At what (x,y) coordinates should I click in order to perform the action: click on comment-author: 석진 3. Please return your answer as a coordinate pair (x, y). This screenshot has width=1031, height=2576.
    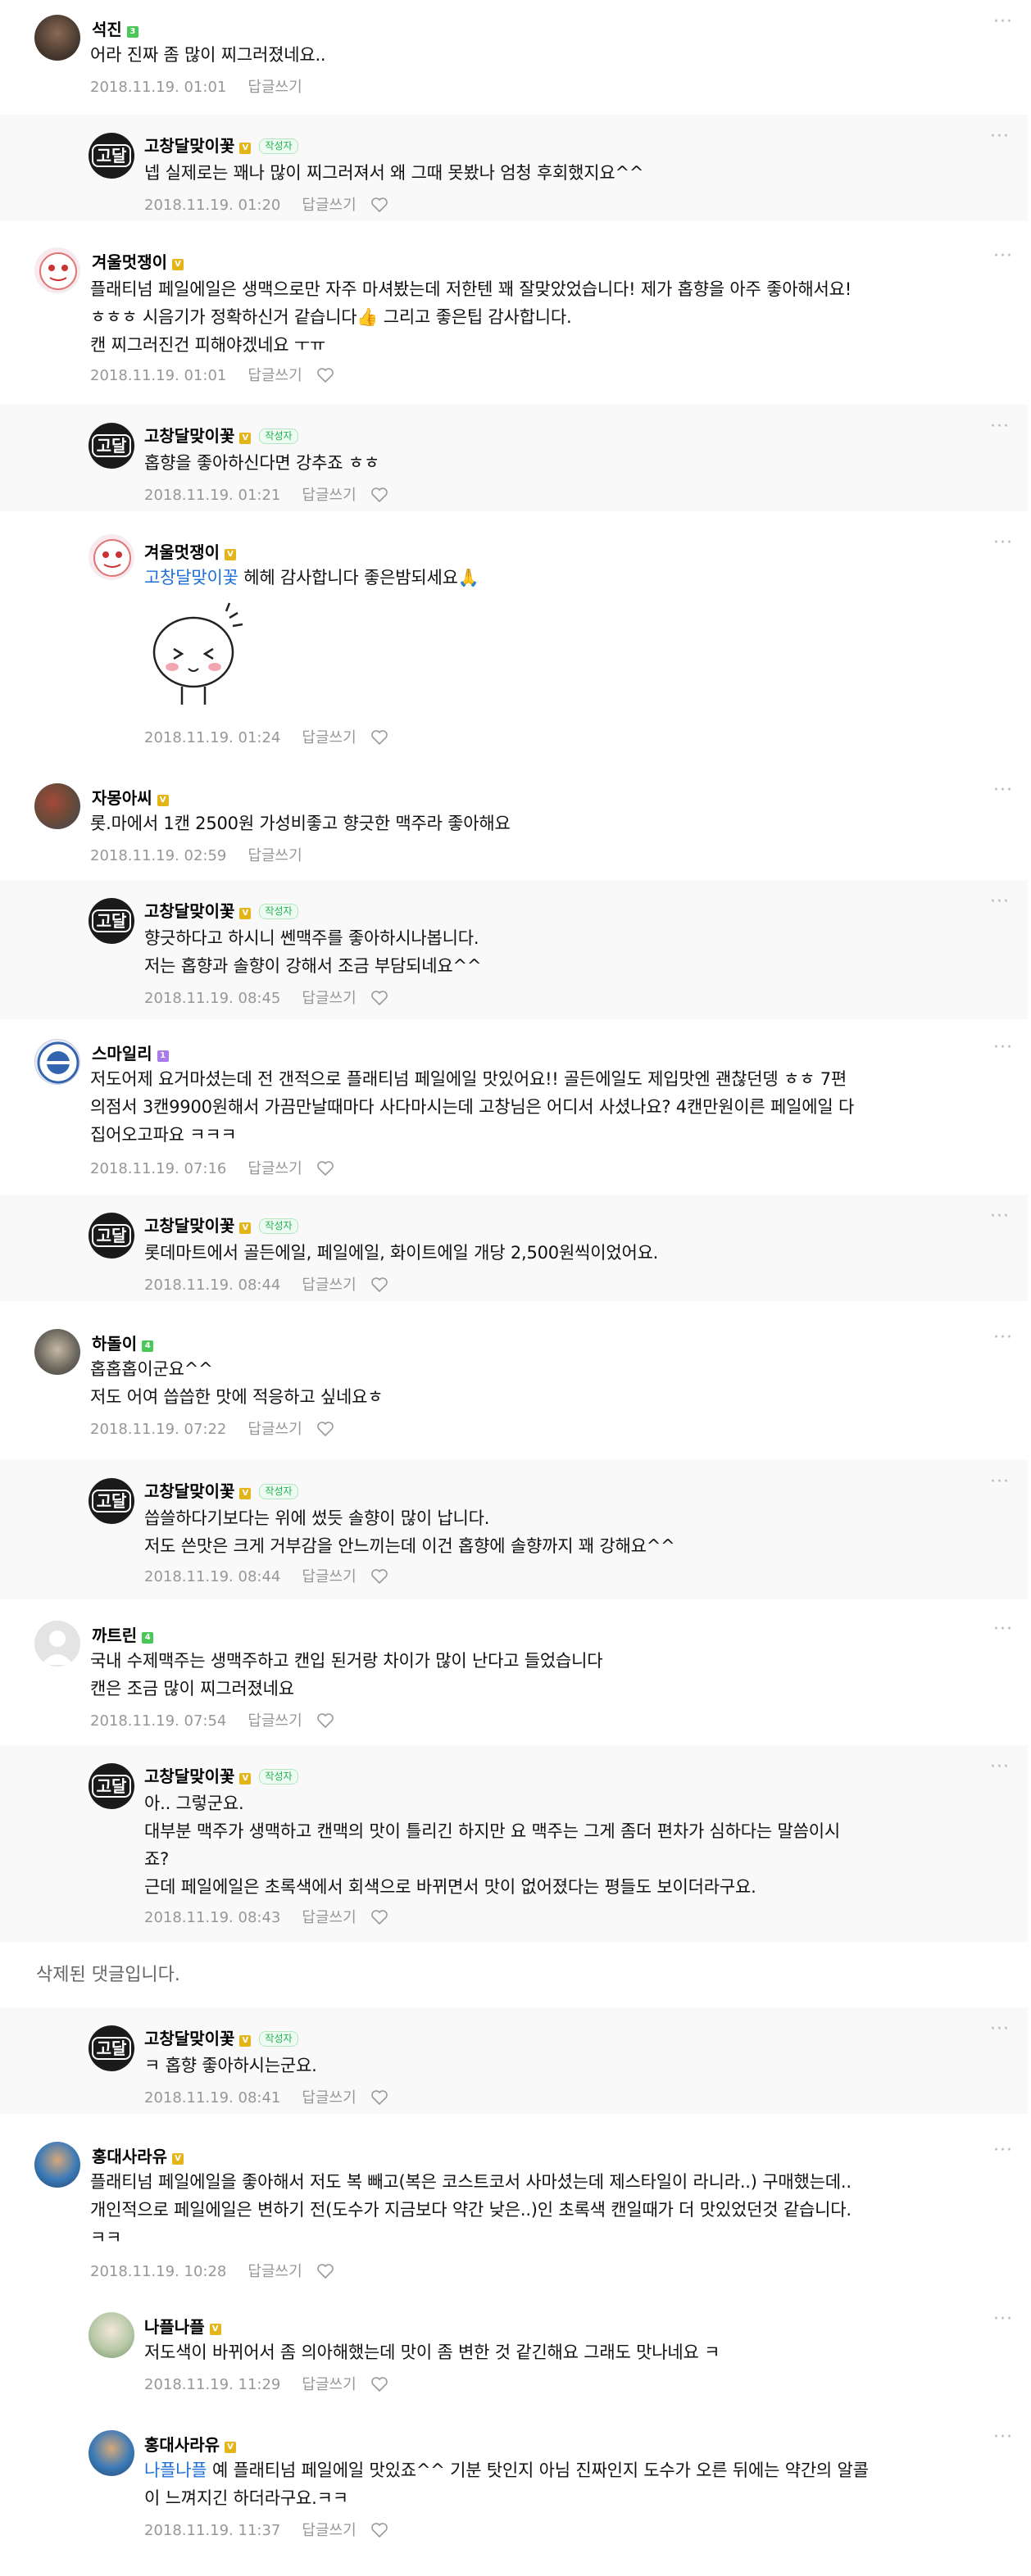
    Looking at the image, I should click on (115, 28).